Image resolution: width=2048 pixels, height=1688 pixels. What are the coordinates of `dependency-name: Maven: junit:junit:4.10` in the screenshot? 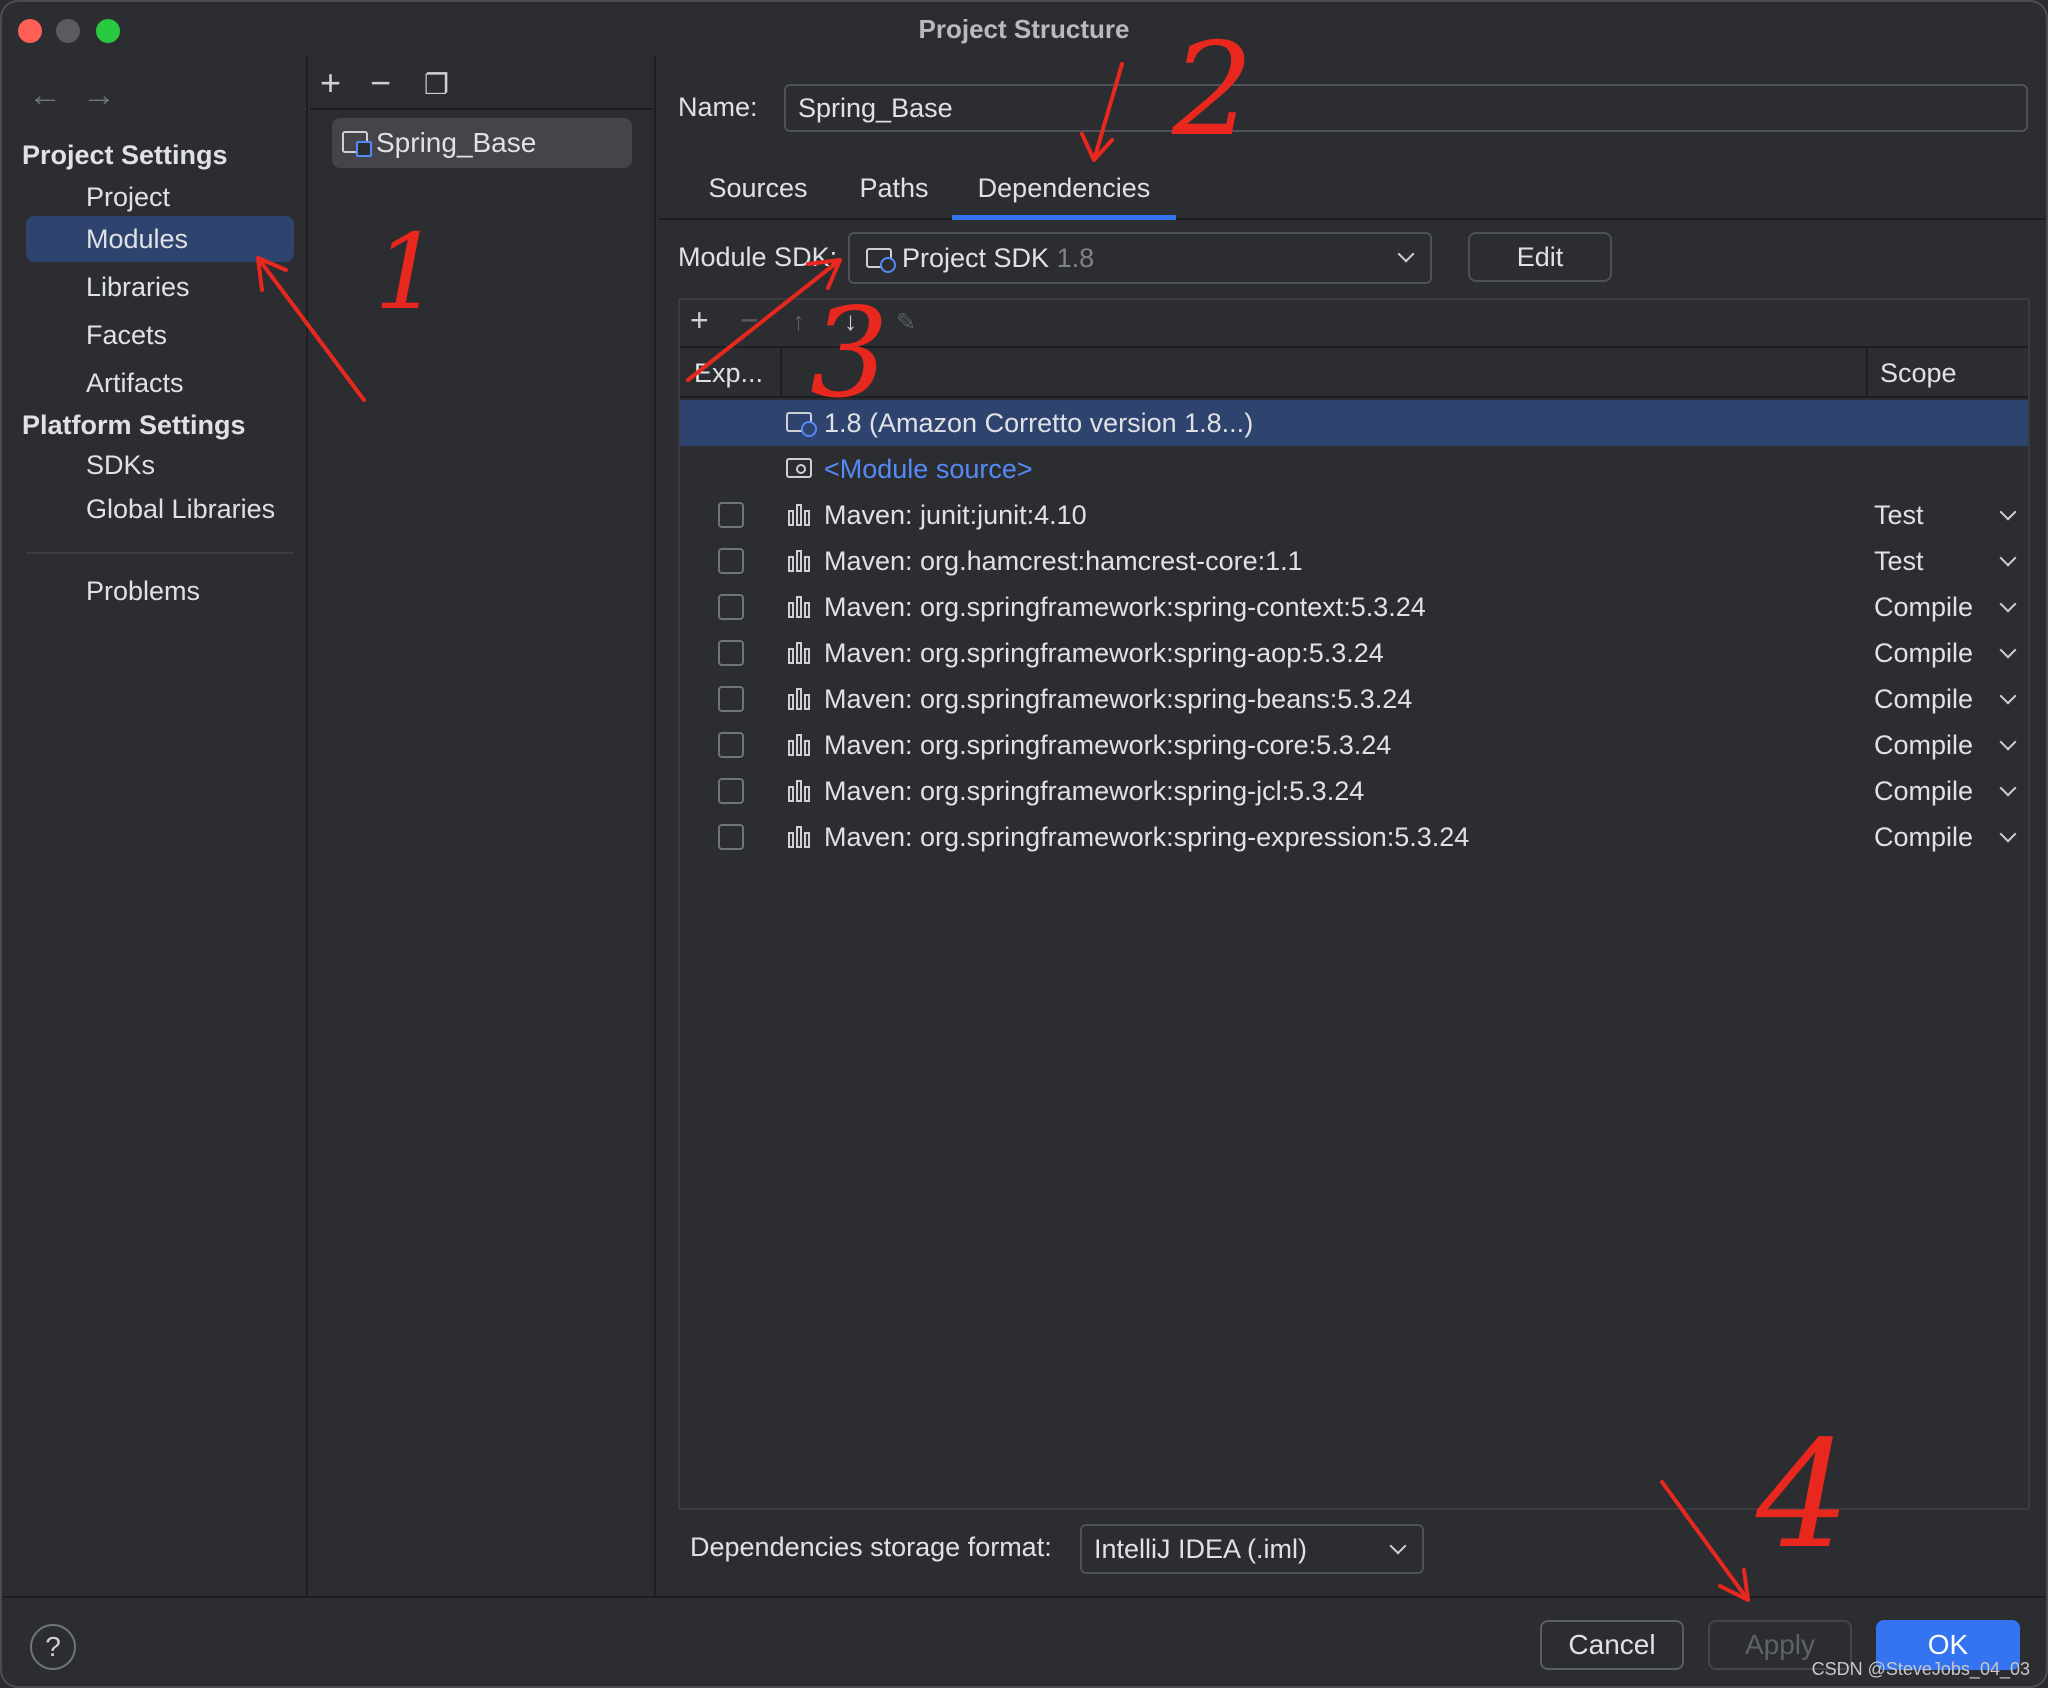 It's located at (955, 515).